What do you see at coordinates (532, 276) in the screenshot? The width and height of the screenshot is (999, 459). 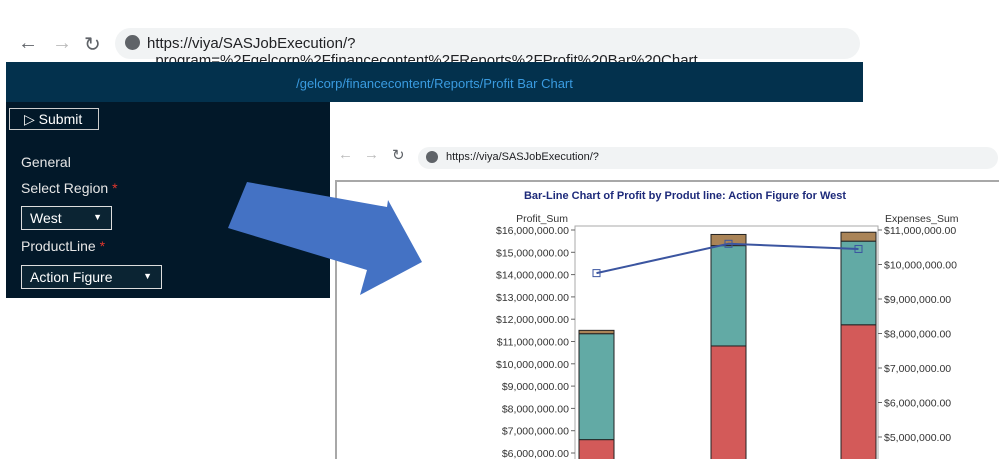 I see `y-tick-label: $14,000,000.00` at bounding box center [532, 276].